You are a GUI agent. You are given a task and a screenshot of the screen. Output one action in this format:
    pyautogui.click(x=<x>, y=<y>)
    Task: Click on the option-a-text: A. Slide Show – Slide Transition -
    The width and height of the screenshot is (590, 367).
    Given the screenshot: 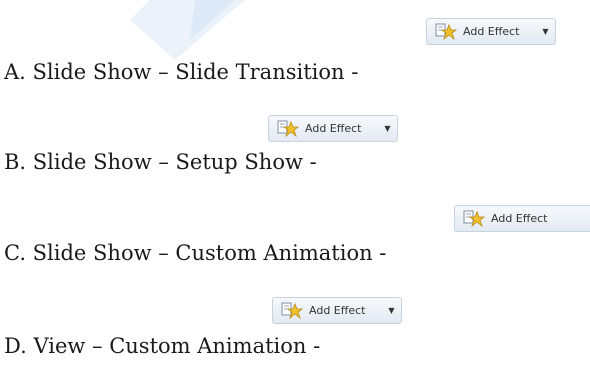 What is the action you would take?
    pyautogui.click(x=181, y=72)
    